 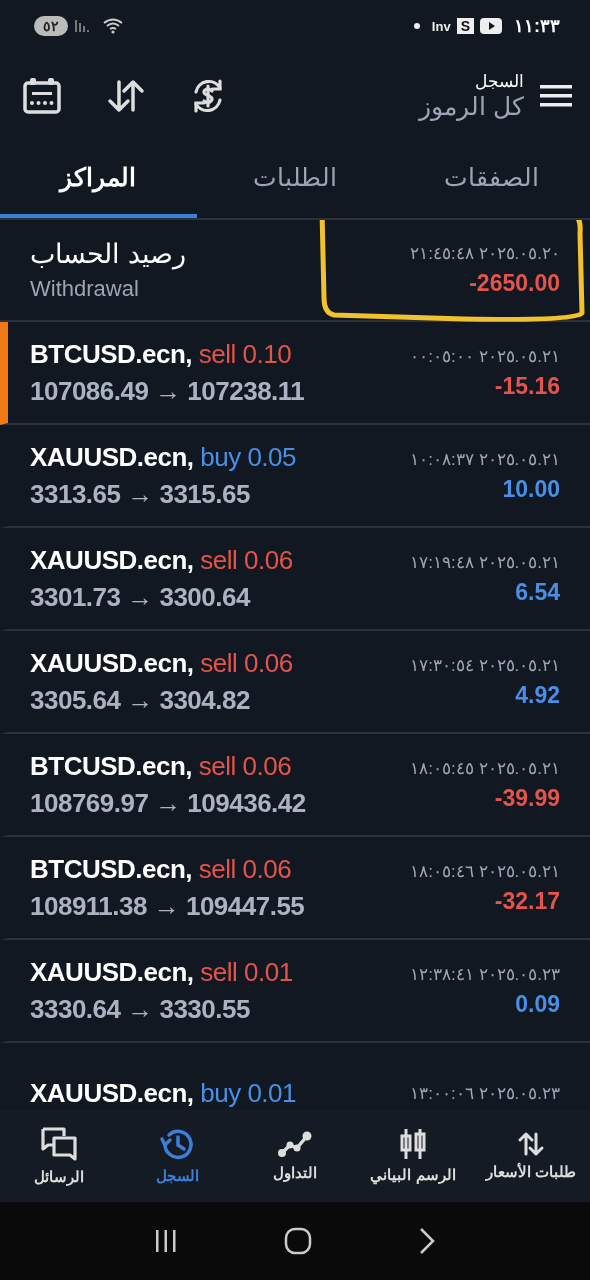 What do you see at coordinates (485, 768) in the screenshot?
I see `timestamp: ٢٠٢٥.٠٥.٢١ ١٨:٠٥:٤٥` at bounding box center [485, 768].